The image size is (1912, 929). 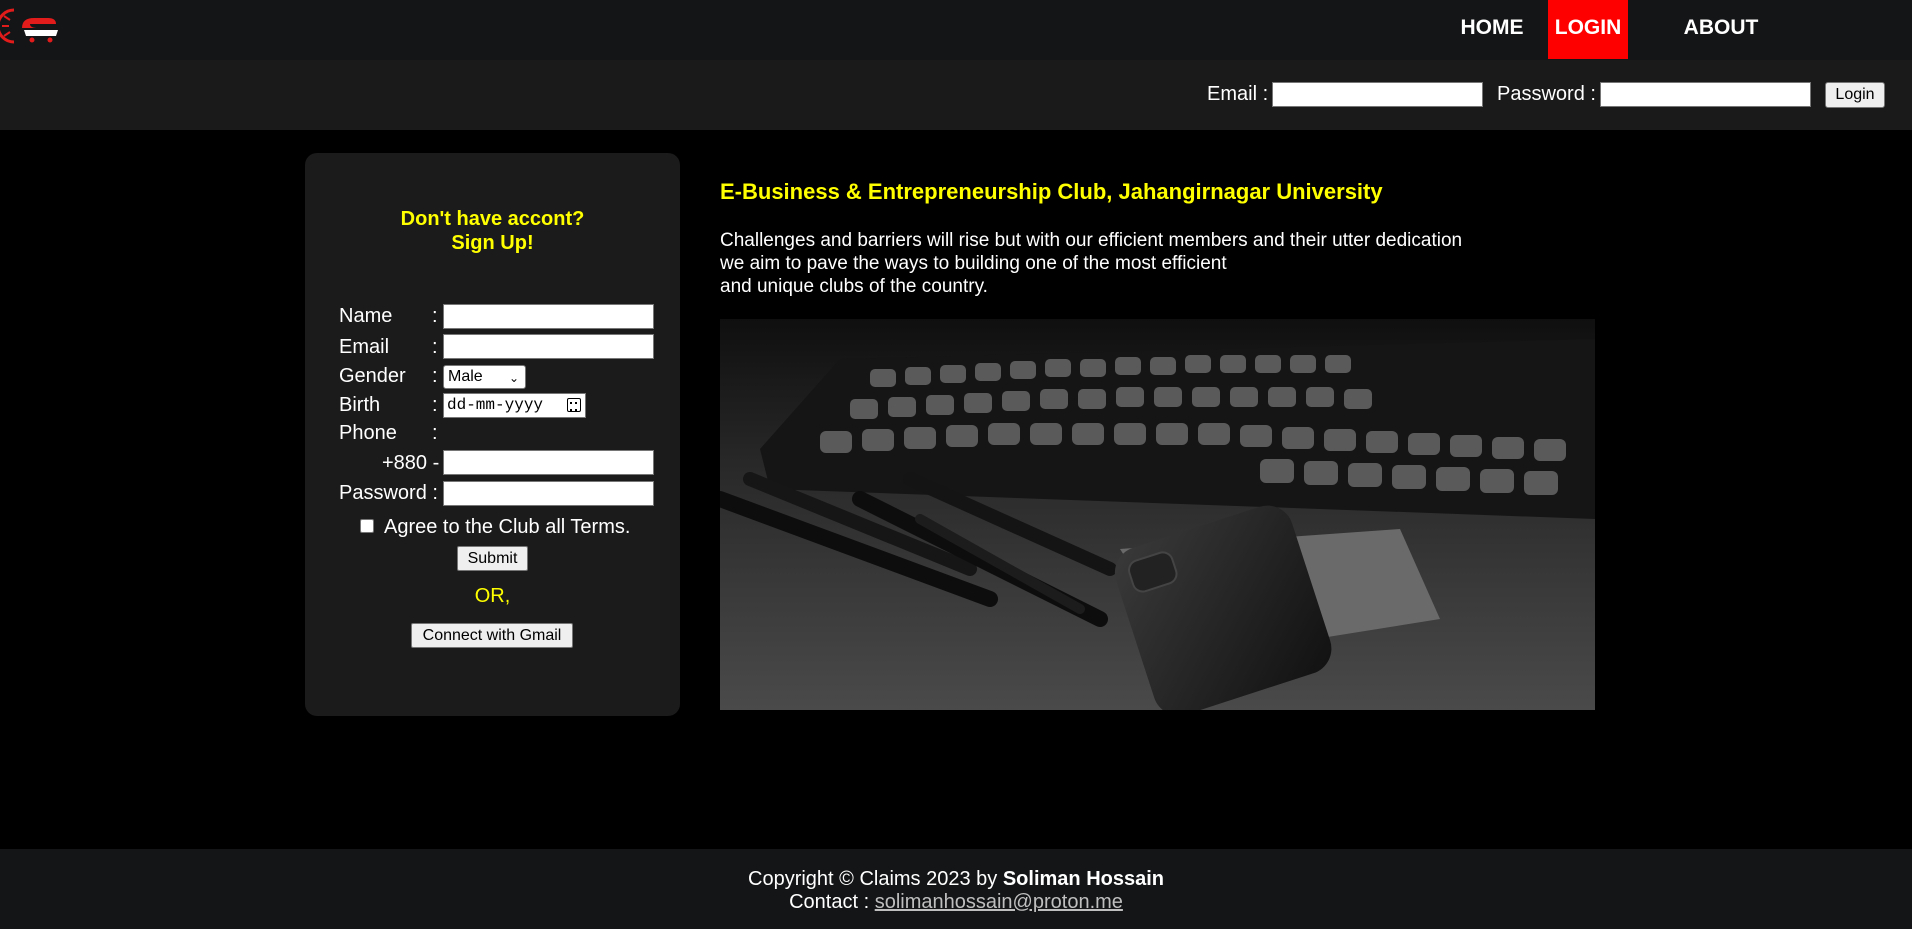 I want to click on club-logo, so click(x=32, y=26).